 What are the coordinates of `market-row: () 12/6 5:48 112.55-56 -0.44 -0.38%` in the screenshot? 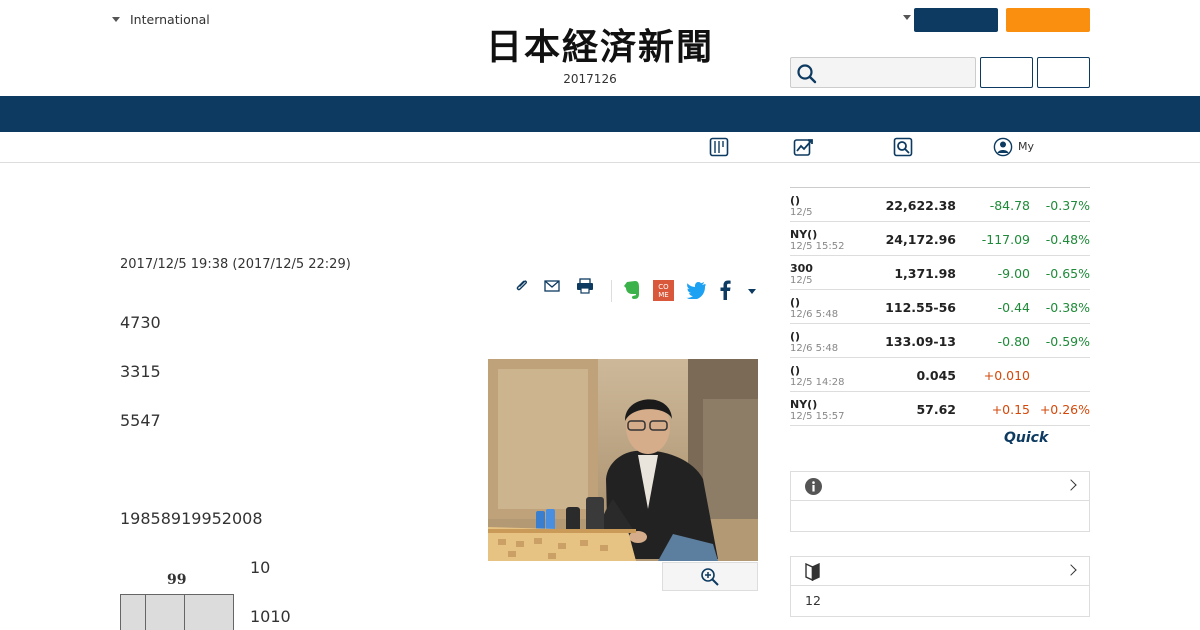 It's located at (940, 307).